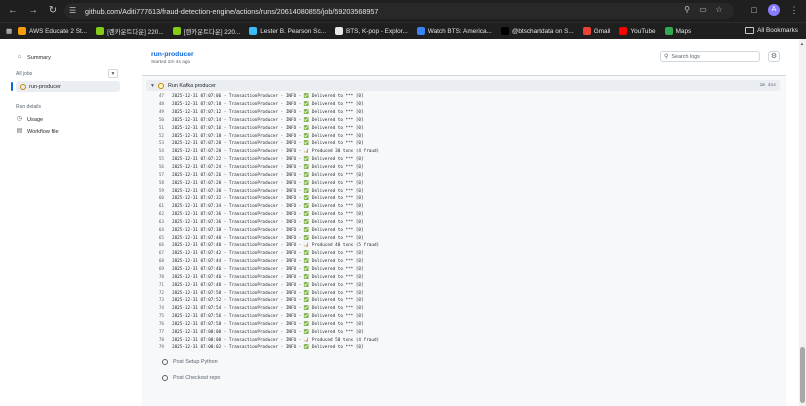 Image resolution: width=806 pixels, height=406 pixels. What do you see at coordinates (710, 56) in the screenshot?
I see `search-logs-input: ⚲ Search logs` at bounding box center [710, 56].